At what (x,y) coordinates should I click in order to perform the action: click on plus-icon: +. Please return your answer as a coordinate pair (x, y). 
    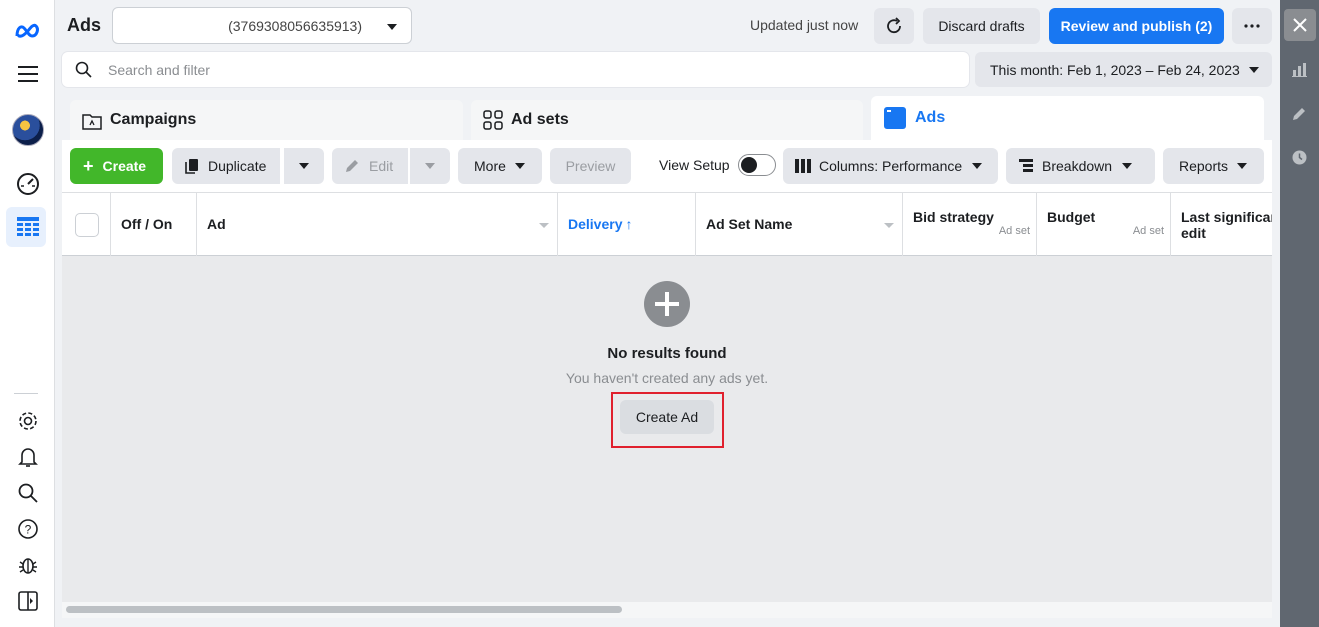
    Looking at the image, I should click on (88, 165).